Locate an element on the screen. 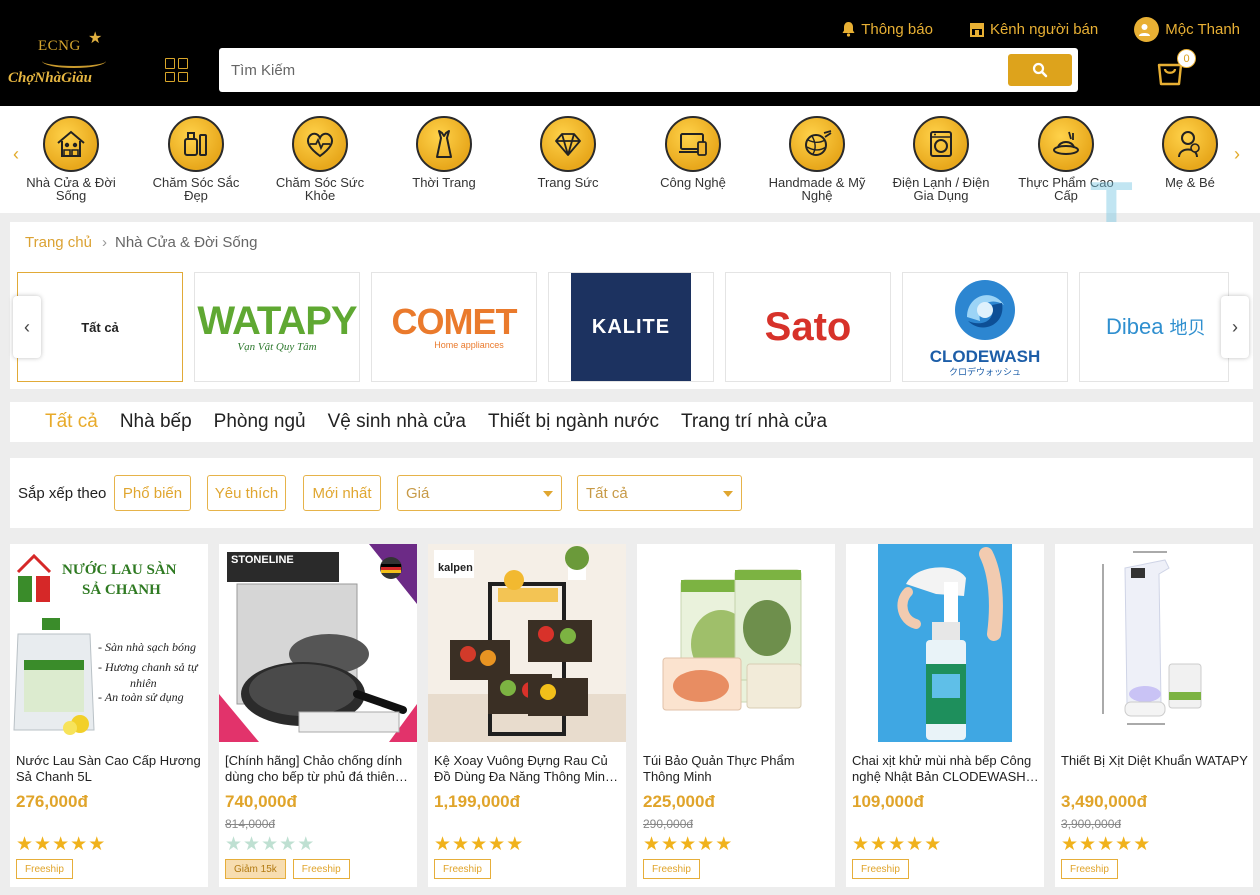  search-button is located at coordinates (1040, 70).